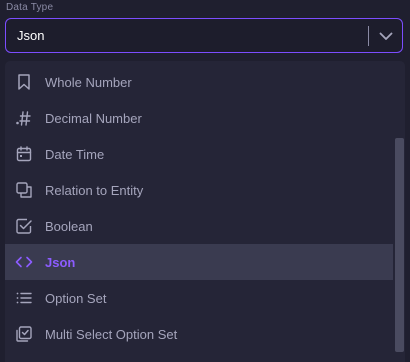 This screenshot has height=362, width=410. I want to click on menu-item-decimal-number: Decimal Number, so click(199, 118).